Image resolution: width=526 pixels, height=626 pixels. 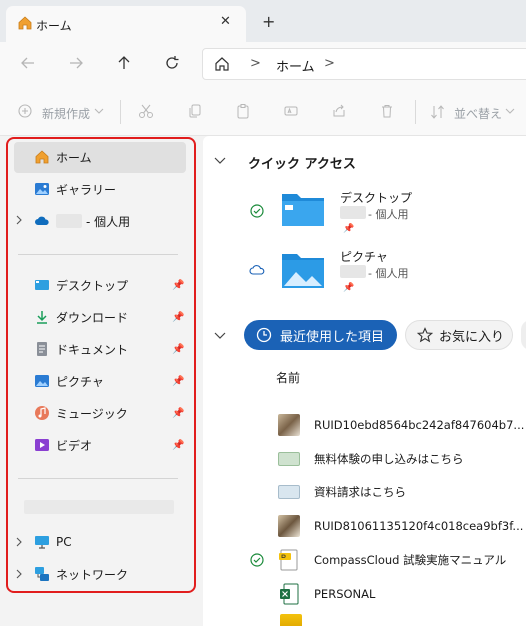 I want to click on file-row: 無料体験の申し込みはこちら, so click(x=371, y=459).